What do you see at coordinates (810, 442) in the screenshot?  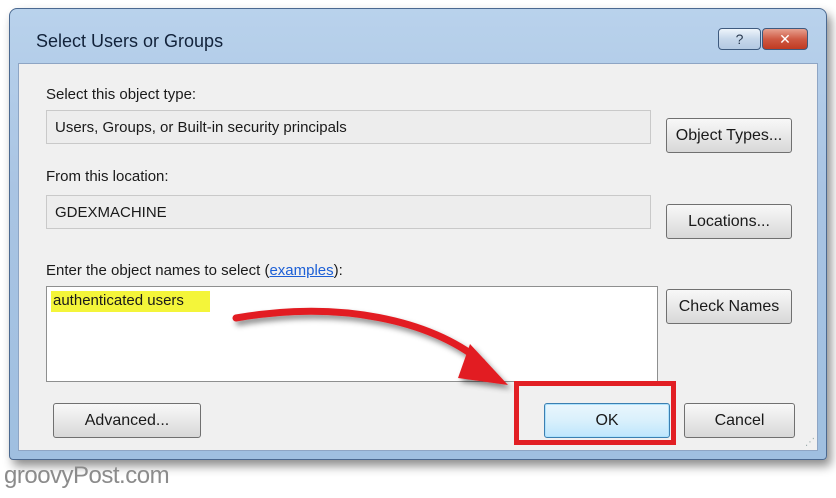 I see `resize-grip-icon: ⋰` at bounding box center [810, 442].